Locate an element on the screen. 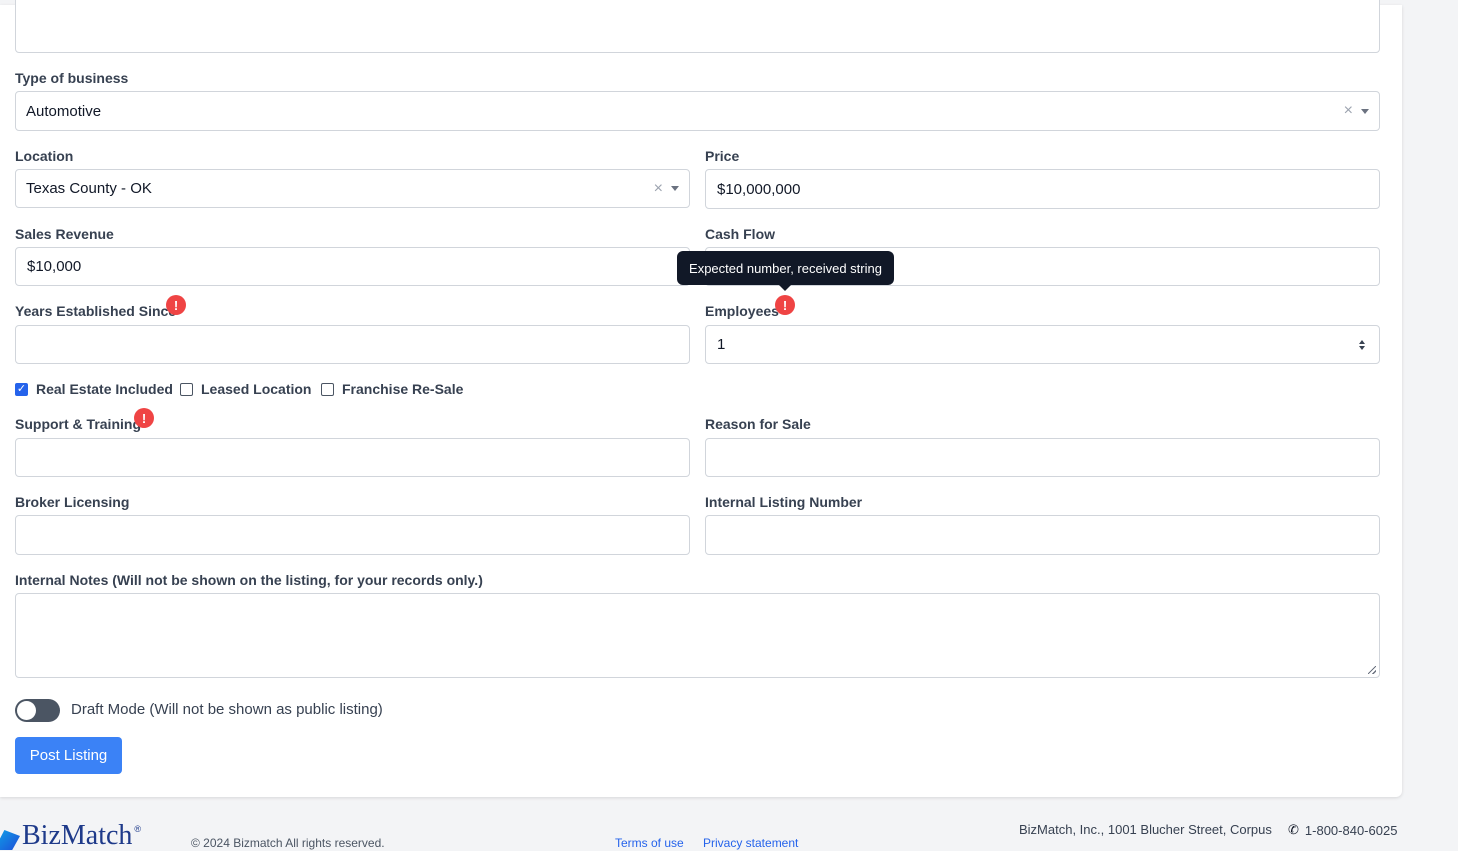 This screenshot has width=1458, height=851. years-established-error-icon: ! is located at coordinates (176, 305).